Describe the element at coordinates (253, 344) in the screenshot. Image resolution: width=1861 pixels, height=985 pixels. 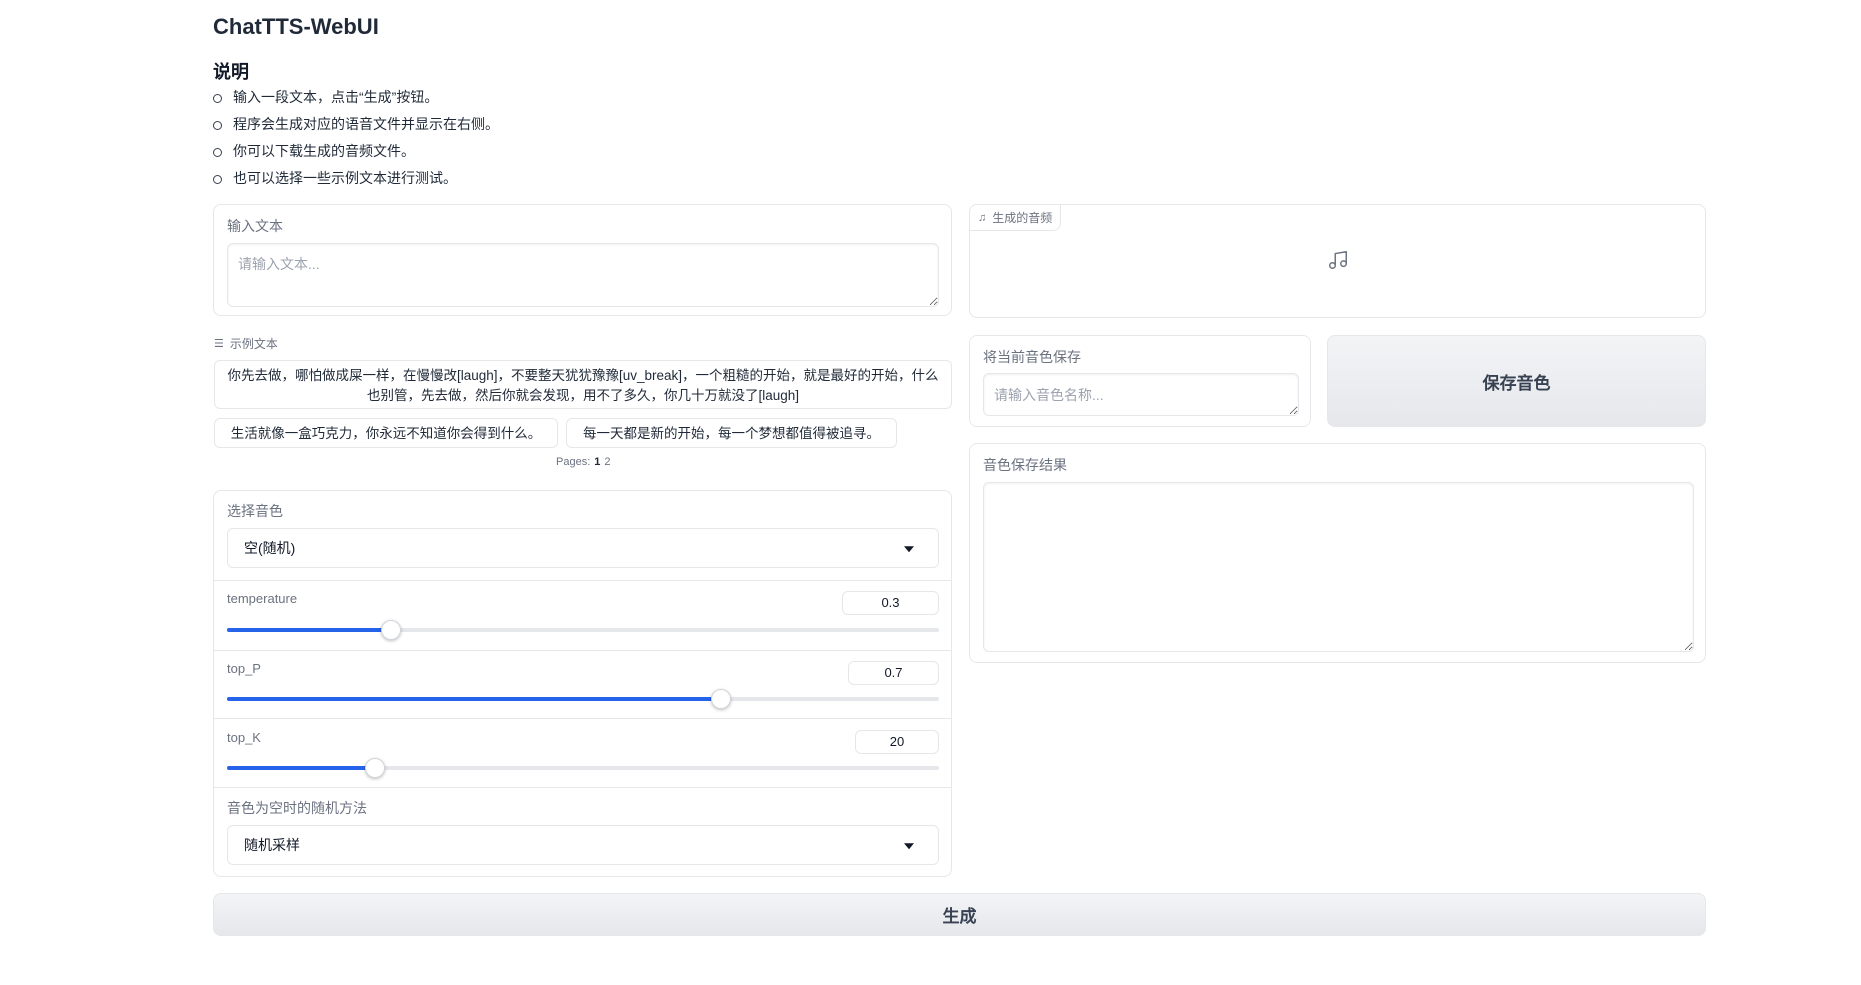
I see `examples-label-text: 示例文本` at that location.